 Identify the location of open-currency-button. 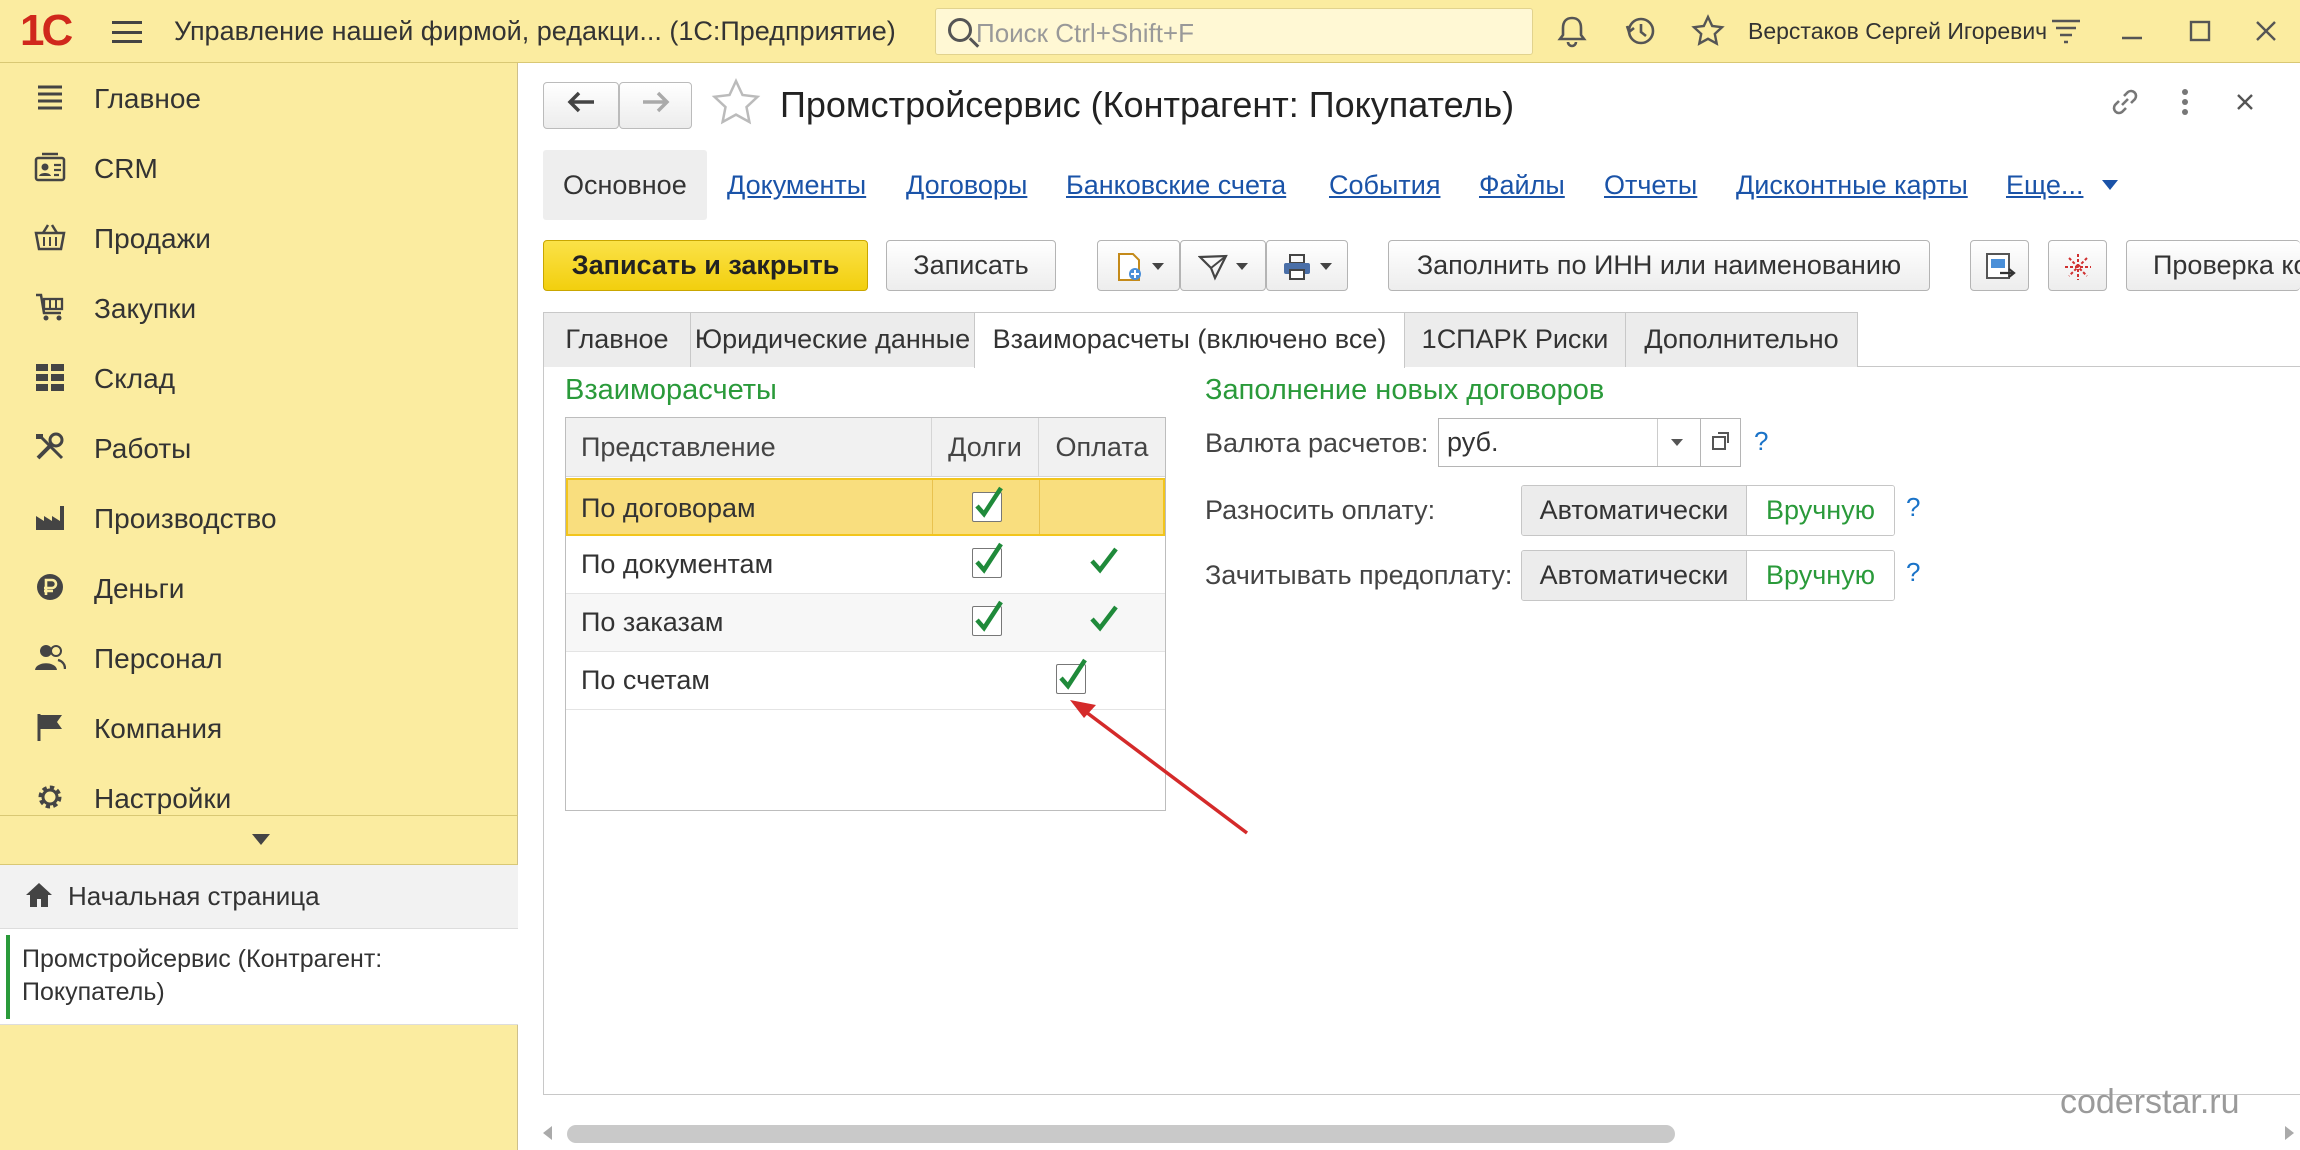
(1720, 442).